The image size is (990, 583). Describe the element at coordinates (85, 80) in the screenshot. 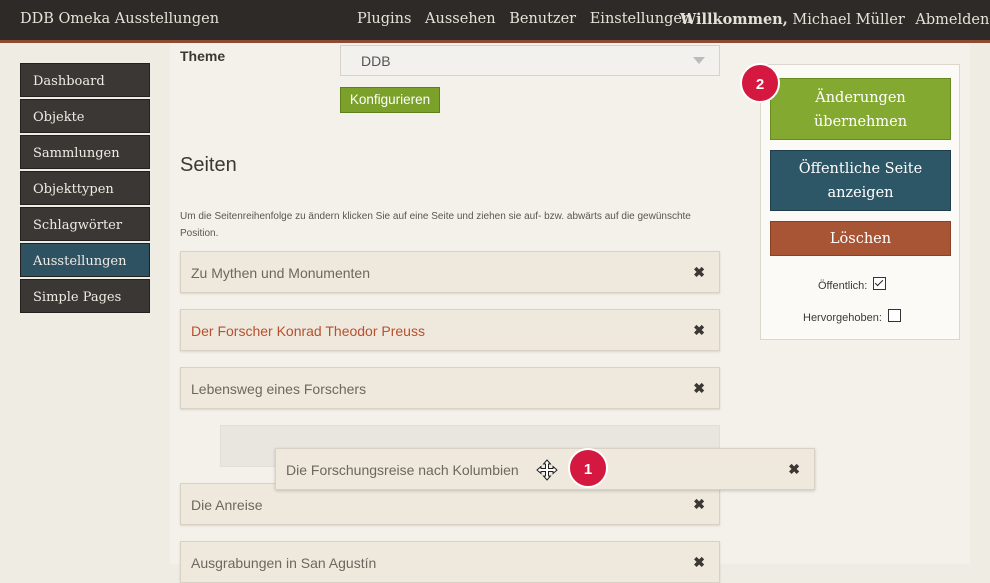

I see `sidebar-item-dashboard: Dashboard` at that location.